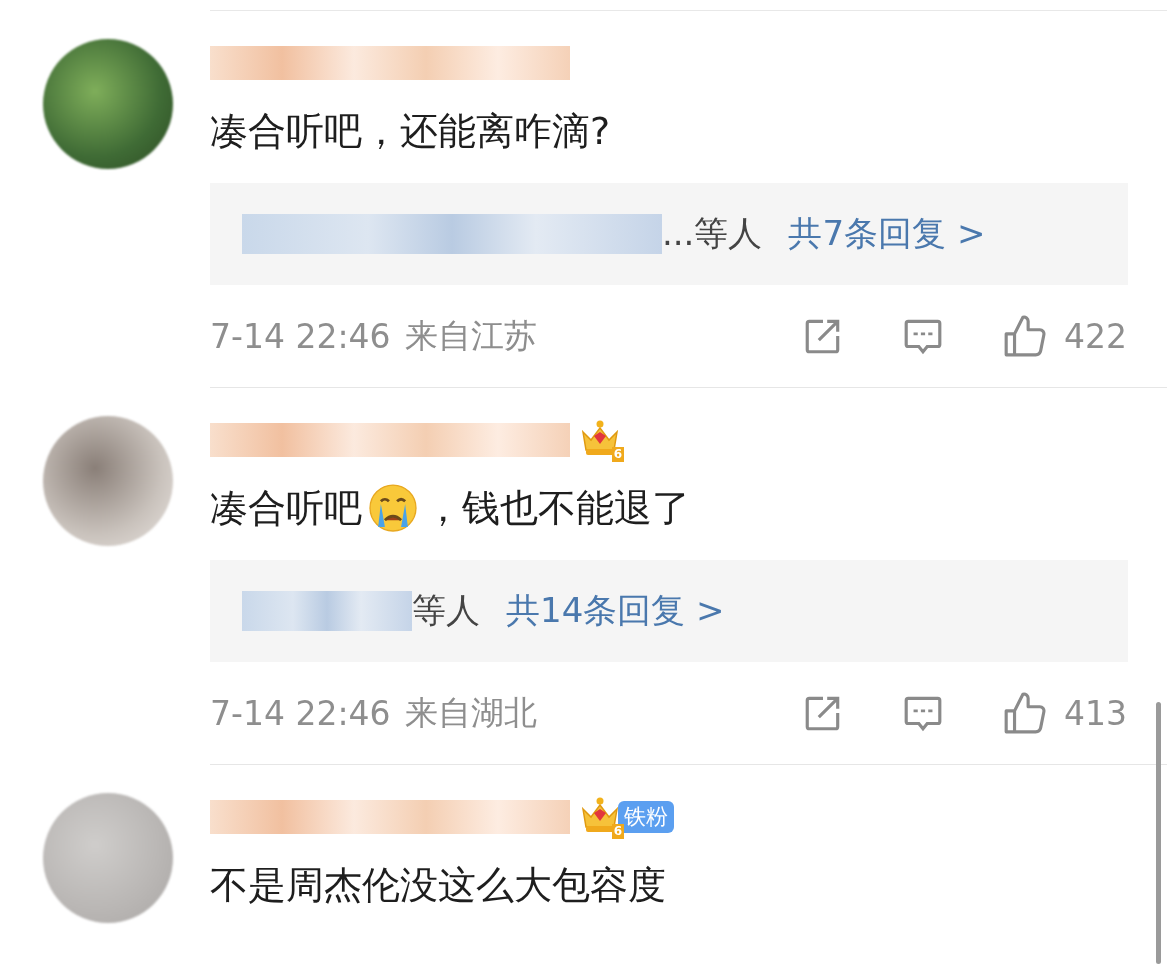  What do you see at coordinates (393, 508) in the screenshot?
I see `crying-face-icon` at bounding box center [393, 508].